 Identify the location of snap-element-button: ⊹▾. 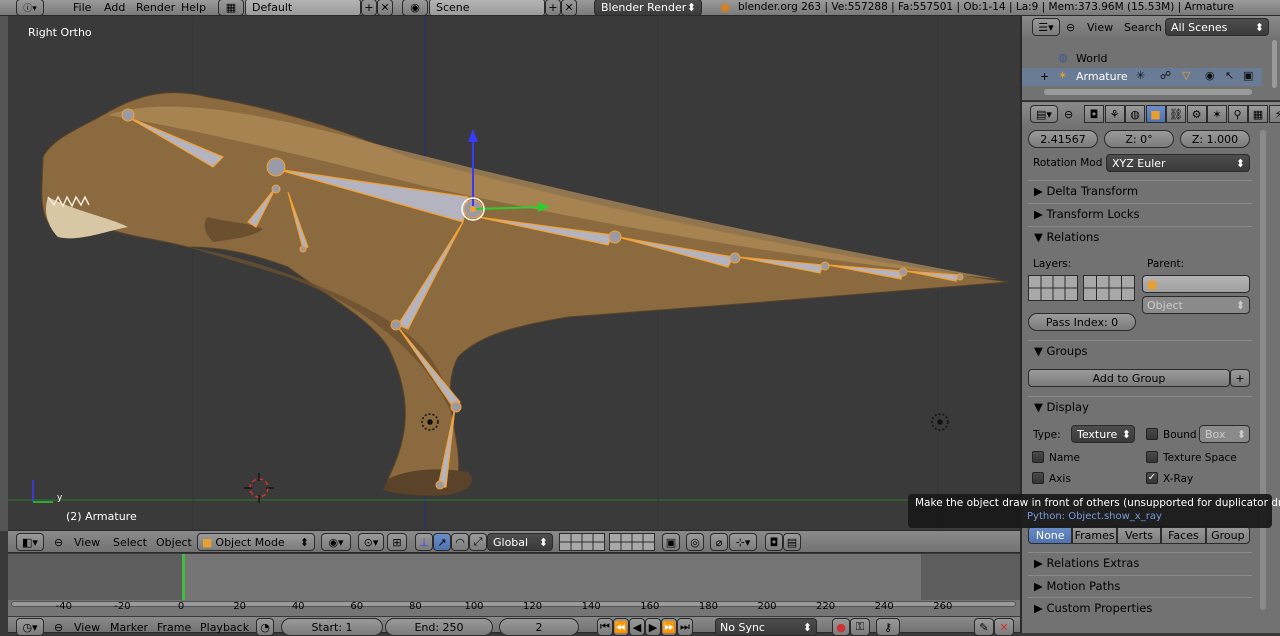
(743, 542).